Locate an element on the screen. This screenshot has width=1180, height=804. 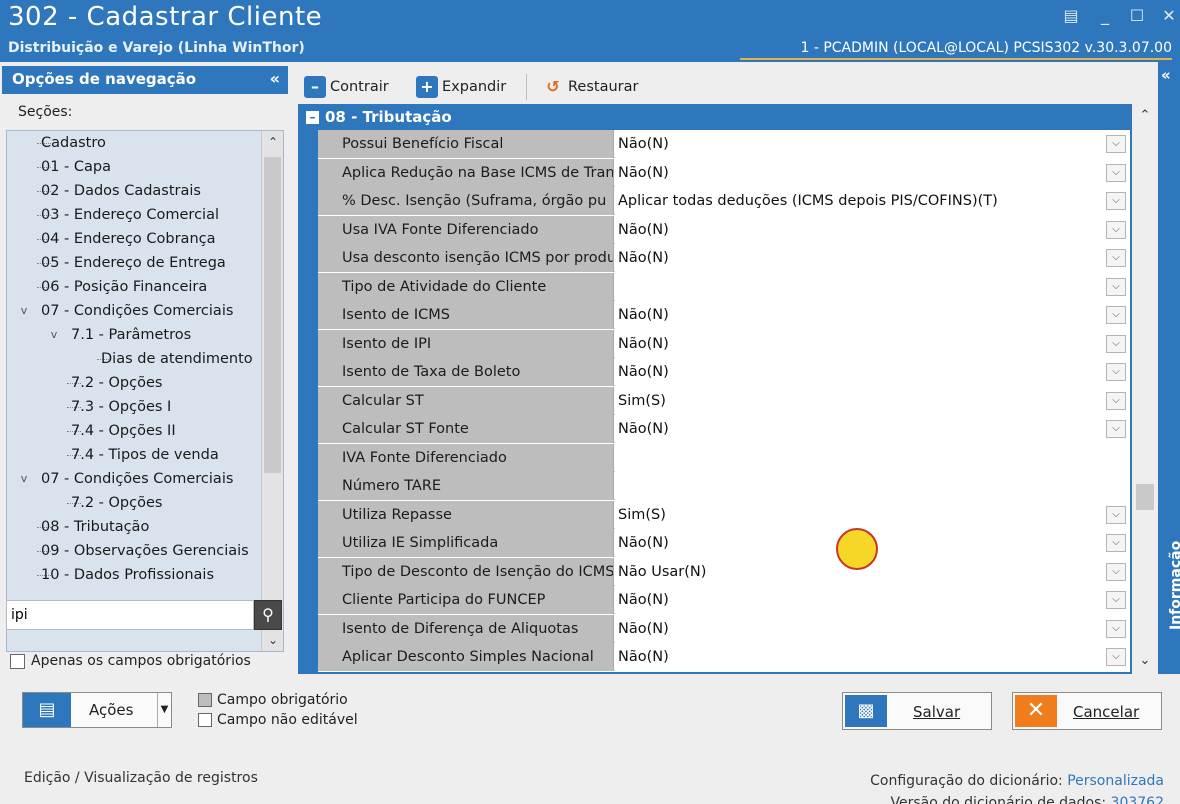
property-row: Tipo de Atividade do Cliente ⌵ is located at coordinates (724, 286).